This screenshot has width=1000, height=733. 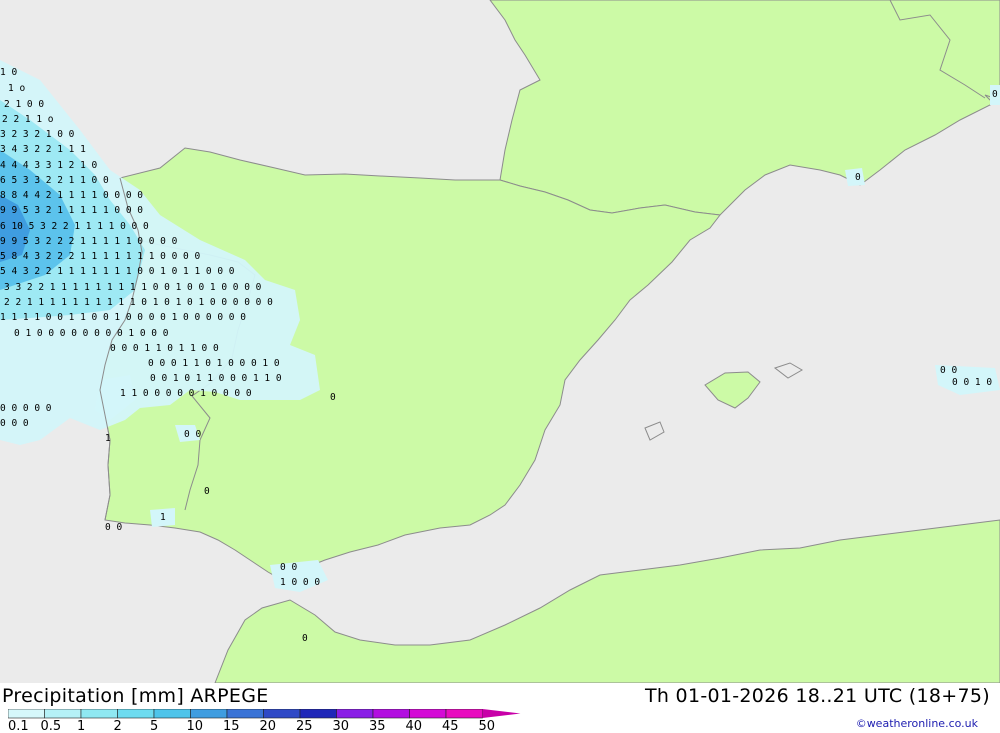 What do you see at coordinates (14, 423) in the screenshot?
I see `precip-value-row: 0 0 0` at bounding box center [14, 423].